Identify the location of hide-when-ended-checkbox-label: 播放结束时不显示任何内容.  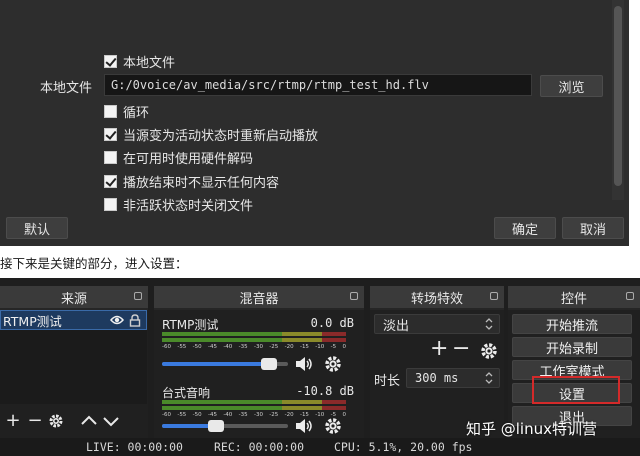
(201, 183).